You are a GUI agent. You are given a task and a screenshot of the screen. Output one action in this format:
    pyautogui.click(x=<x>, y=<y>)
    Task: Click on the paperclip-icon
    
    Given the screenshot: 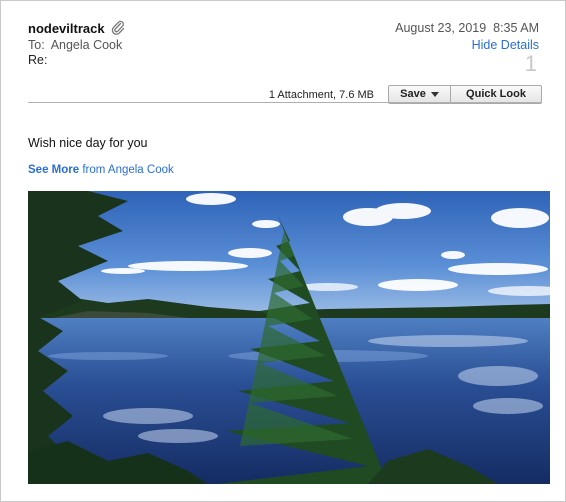 What is the action you would take?
    pyautogui.click(x=118, y=27)
    